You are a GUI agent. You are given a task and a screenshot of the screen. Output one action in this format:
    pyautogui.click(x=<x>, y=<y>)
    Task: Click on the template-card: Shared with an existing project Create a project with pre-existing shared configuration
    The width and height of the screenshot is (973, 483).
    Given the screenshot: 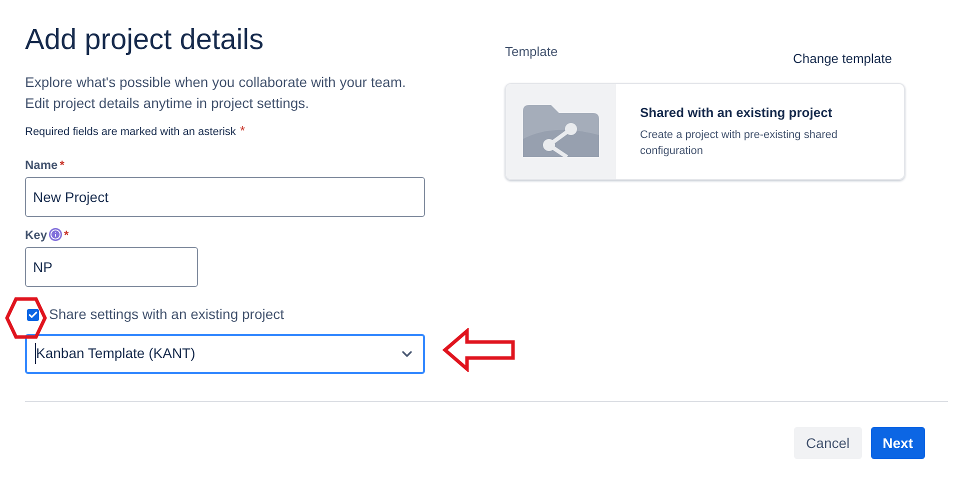 What is the action you would take?
    pyautogui.click(x=705, y=131)
    